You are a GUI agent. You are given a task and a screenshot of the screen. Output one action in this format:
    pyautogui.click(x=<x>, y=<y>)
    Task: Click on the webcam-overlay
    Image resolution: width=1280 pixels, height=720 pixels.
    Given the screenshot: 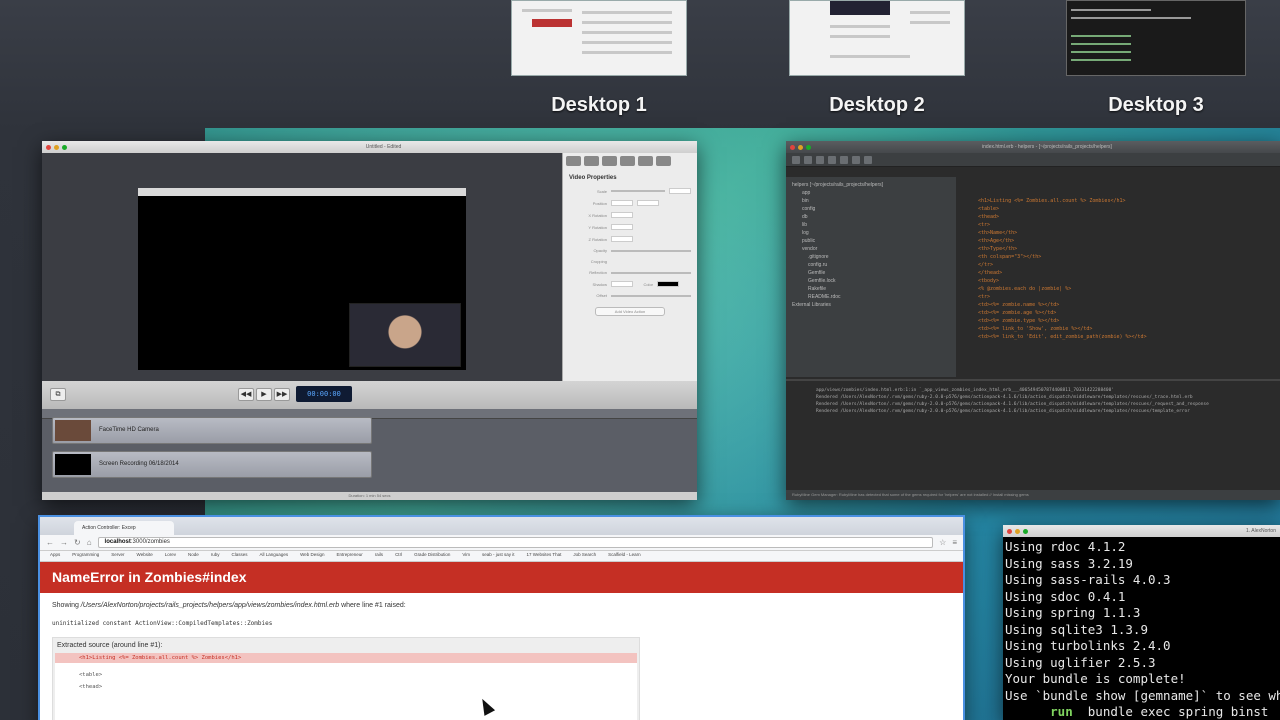 What is the action you would take?
    pyautogui.click(x=405, y=335)
    